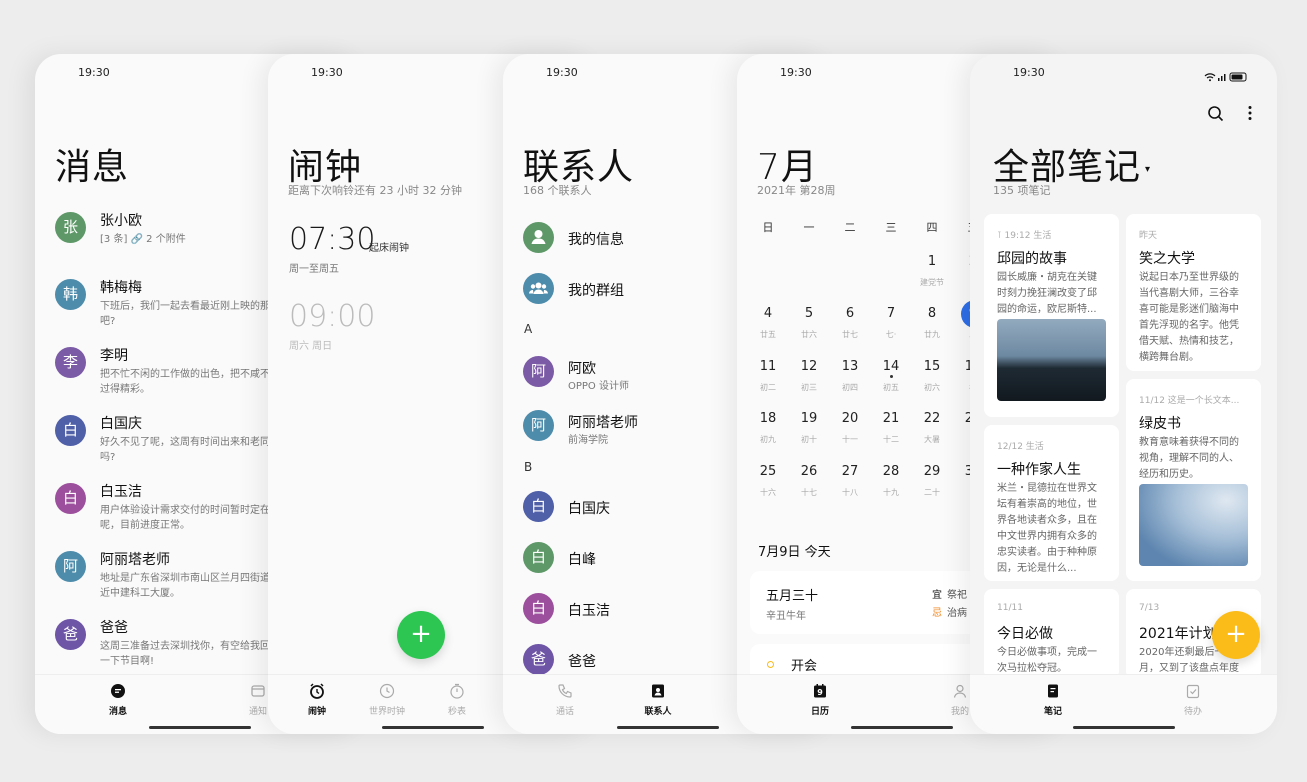 The width and height of the screenshot is (1307, 782). Describe the element at coordinates (1189, 458) in the screenshot. I see `note-body: 教育意味着获得不同的 视角，理解不同的人、 经历和历史。` at that location.